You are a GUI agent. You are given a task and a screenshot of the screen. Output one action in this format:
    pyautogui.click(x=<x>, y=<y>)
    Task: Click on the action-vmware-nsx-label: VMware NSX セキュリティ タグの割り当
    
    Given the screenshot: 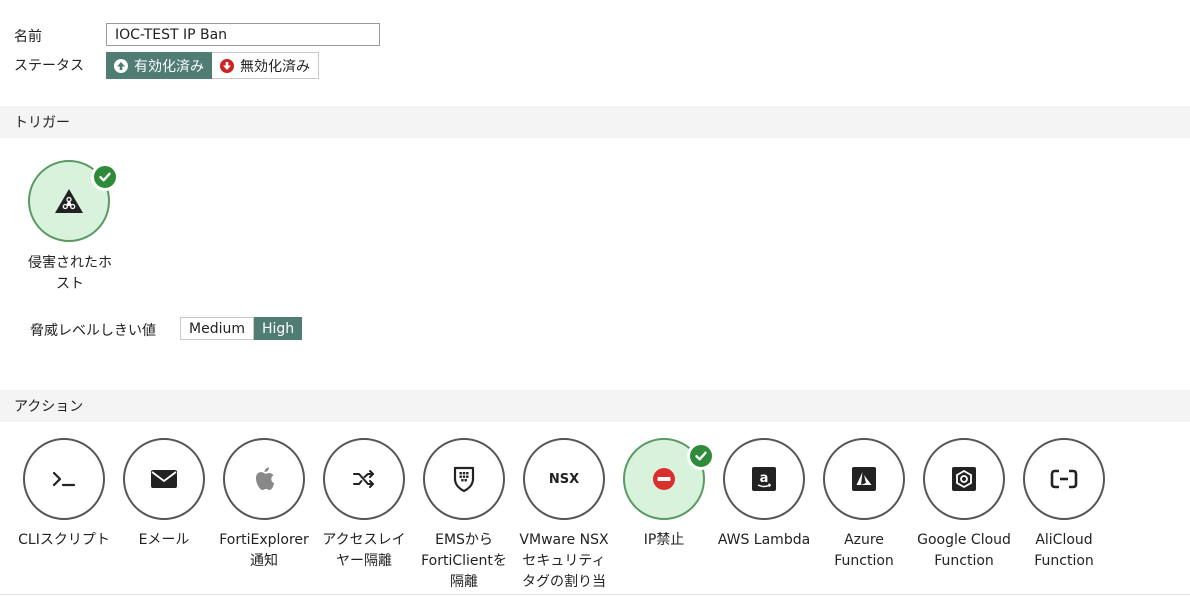 What is the action you would take?
    pyautogui.click(x=564, y=561)
    